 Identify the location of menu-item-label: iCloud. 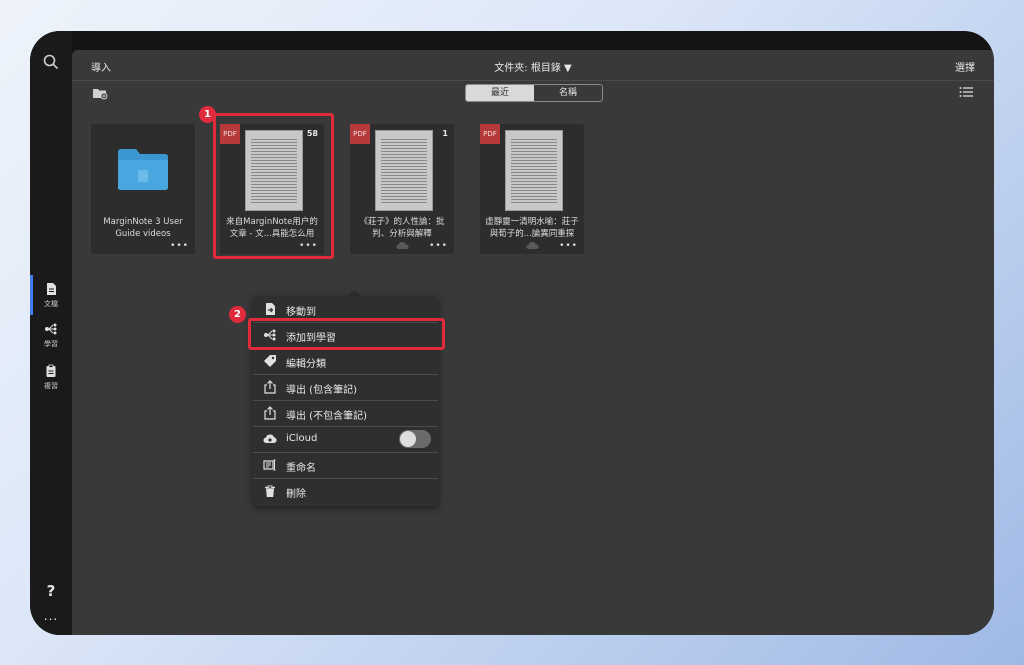
(302, 438).